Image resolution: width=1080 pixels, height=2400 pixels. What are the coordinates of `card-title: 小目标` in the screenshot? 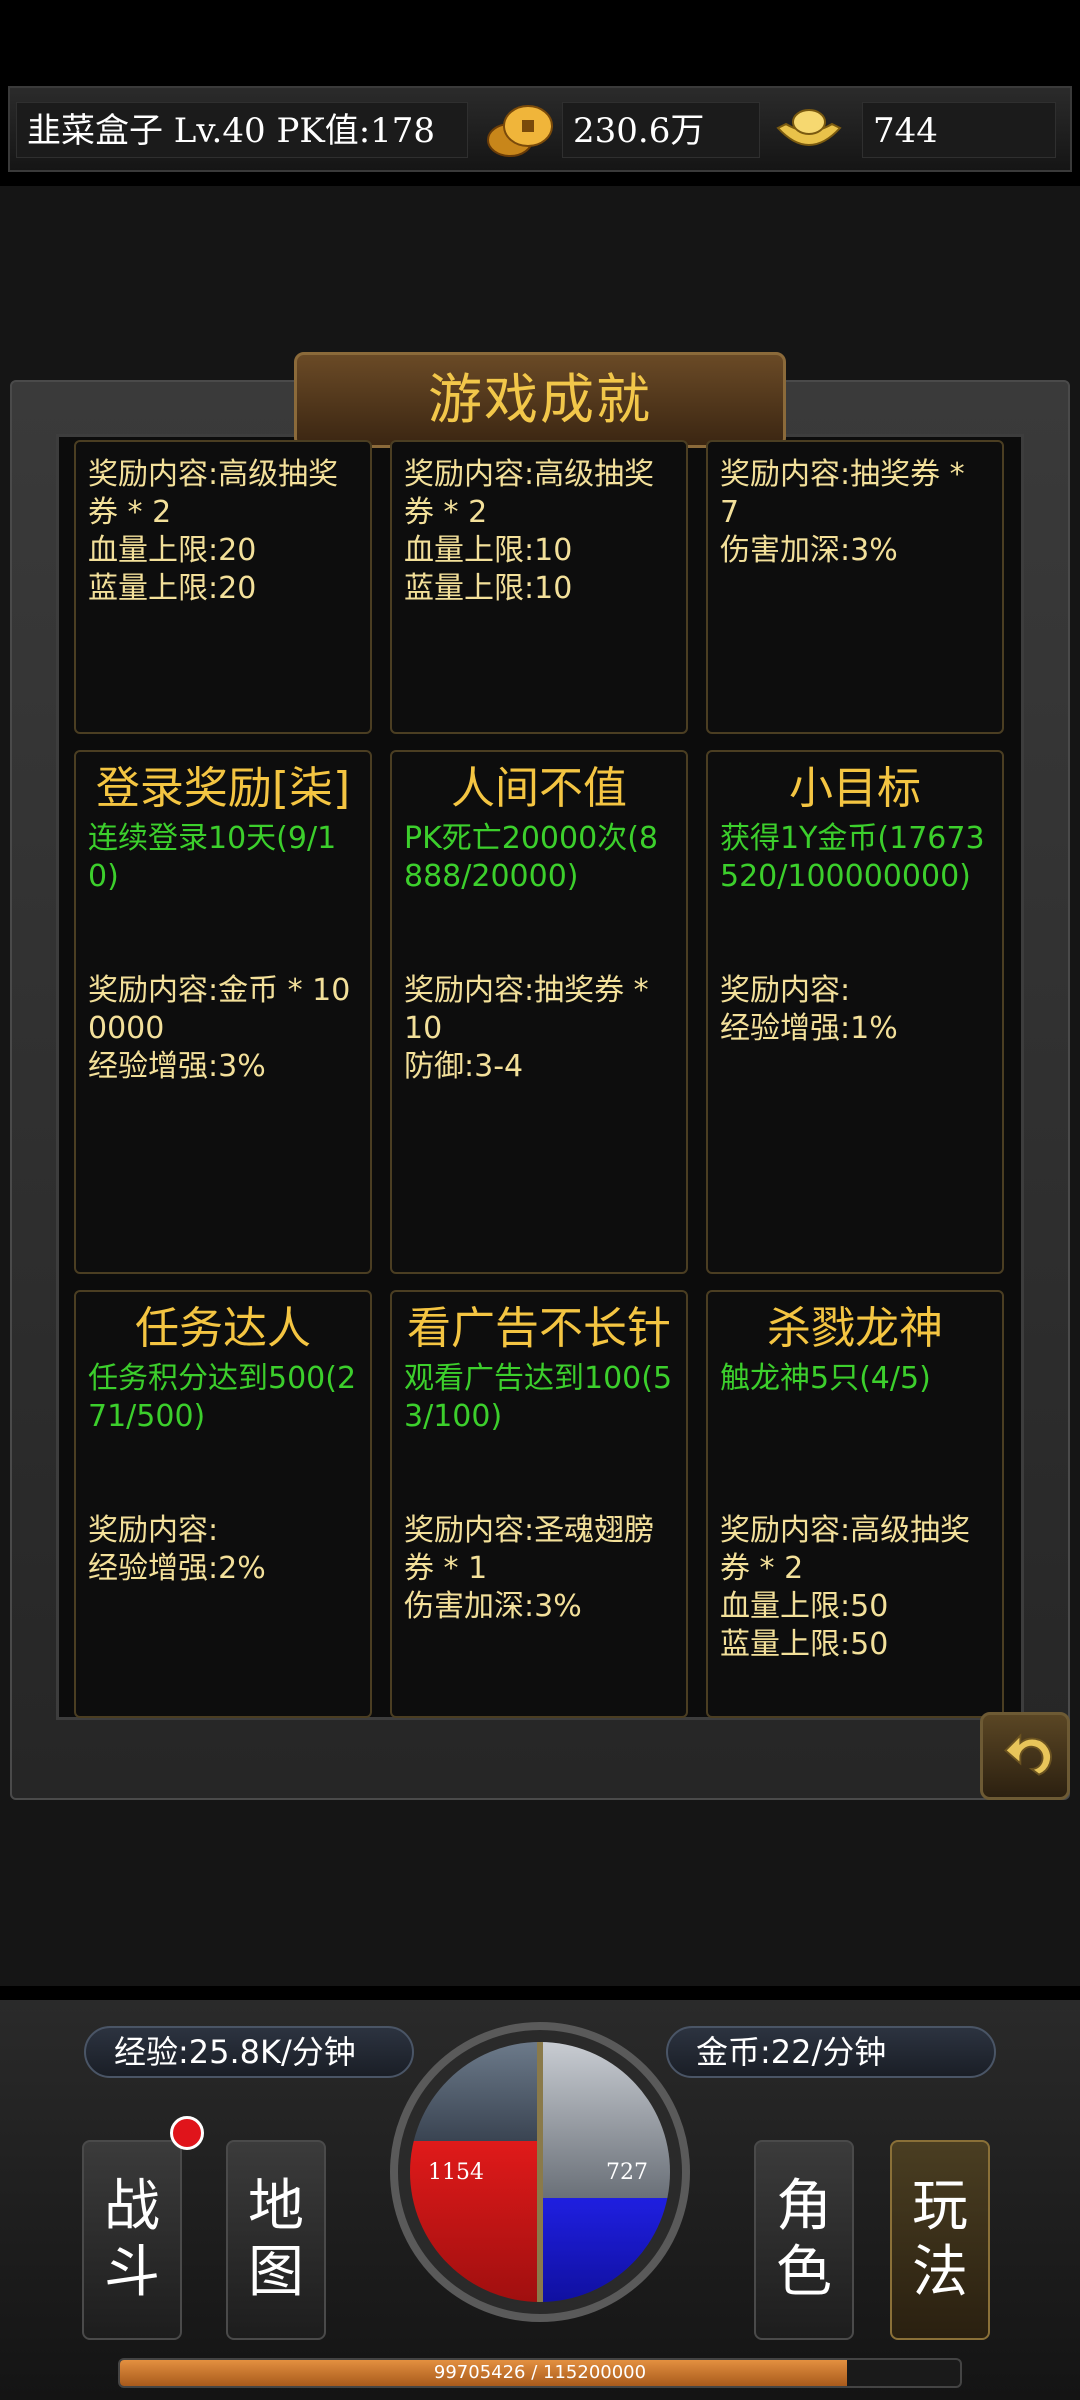 It's located at (855, 788).